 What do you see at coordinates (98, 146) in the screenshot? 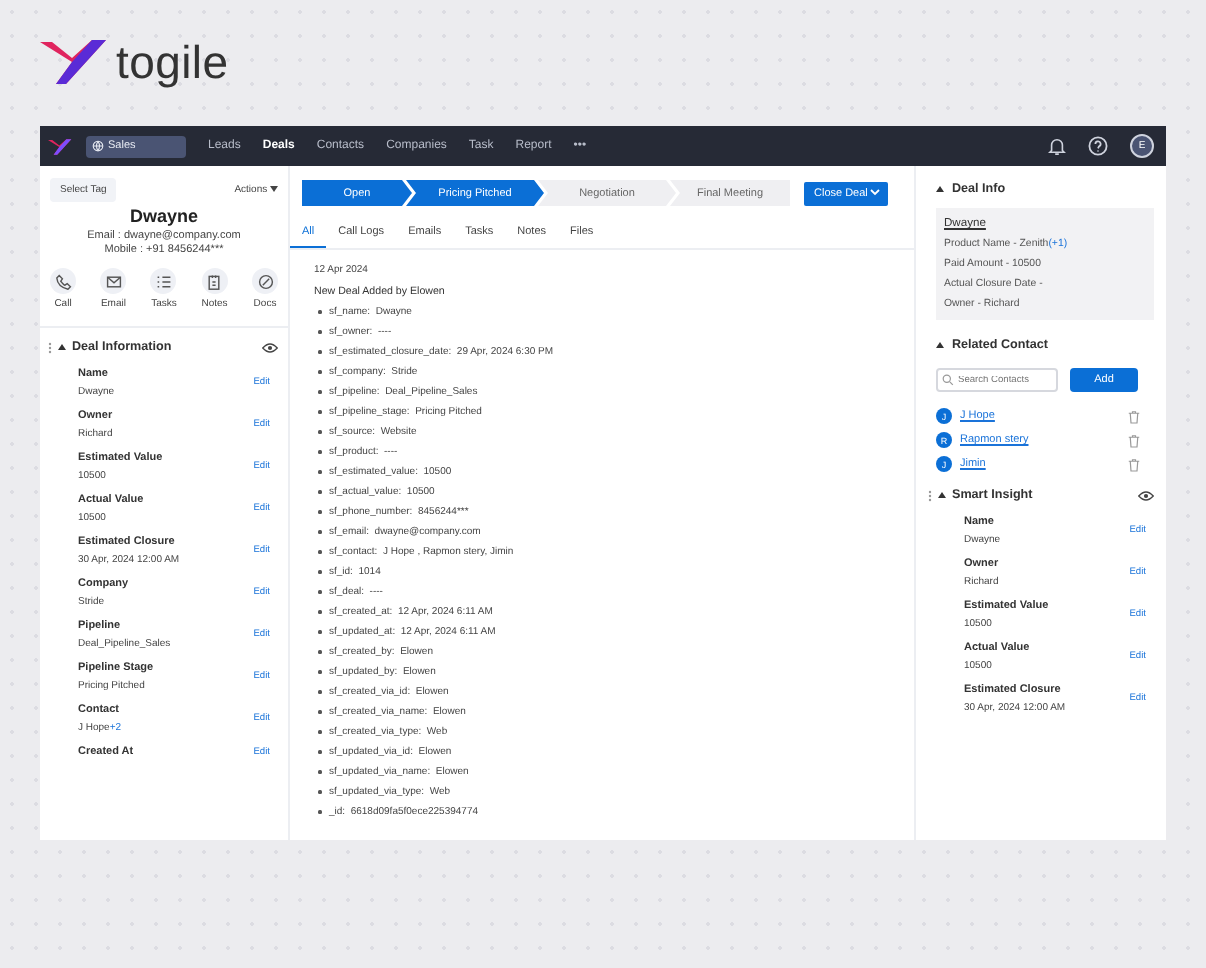
I see `globe-icon` at bounding box center [98, 146].